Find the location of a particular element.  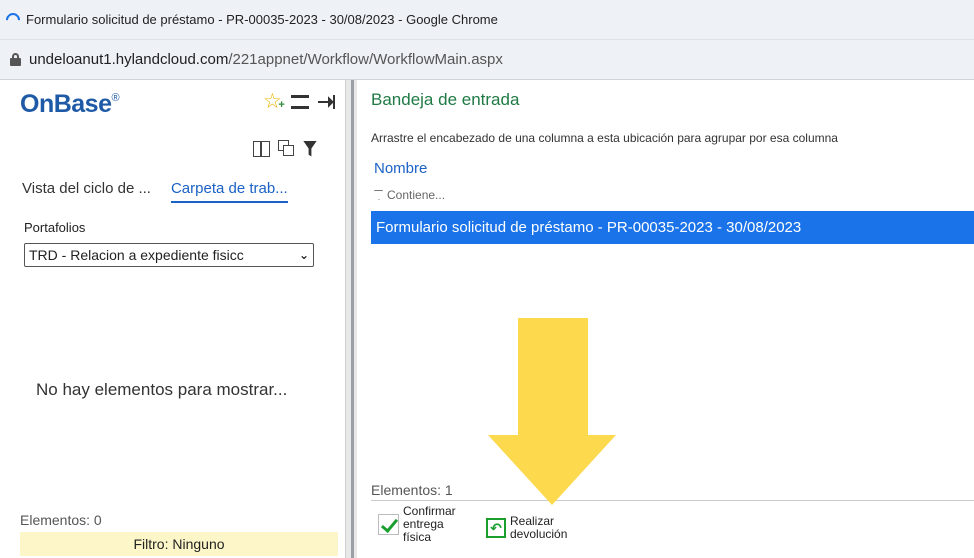

panel-tools is located at coordinates (285, 148).